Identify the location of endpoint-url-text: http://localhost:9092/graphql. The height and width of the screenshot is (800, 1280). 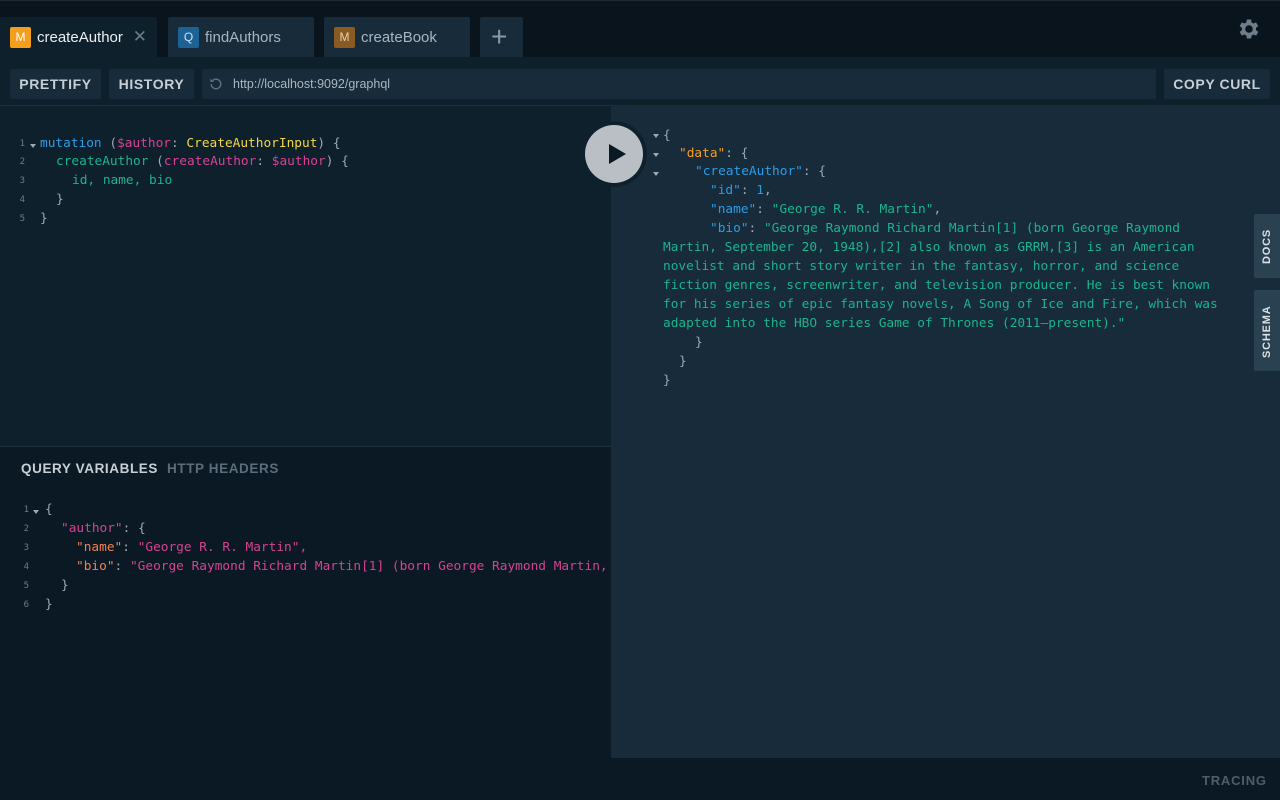
(312, 84).